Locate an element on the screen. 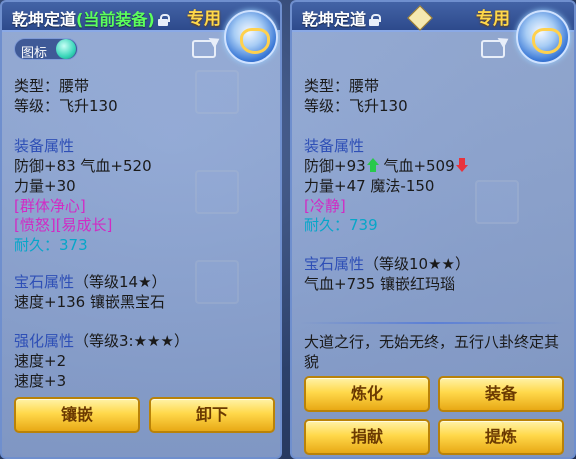 The width and height of the screenshot is (576, 459). unequip-button: 卸下 is located at coordinates (212, 415).